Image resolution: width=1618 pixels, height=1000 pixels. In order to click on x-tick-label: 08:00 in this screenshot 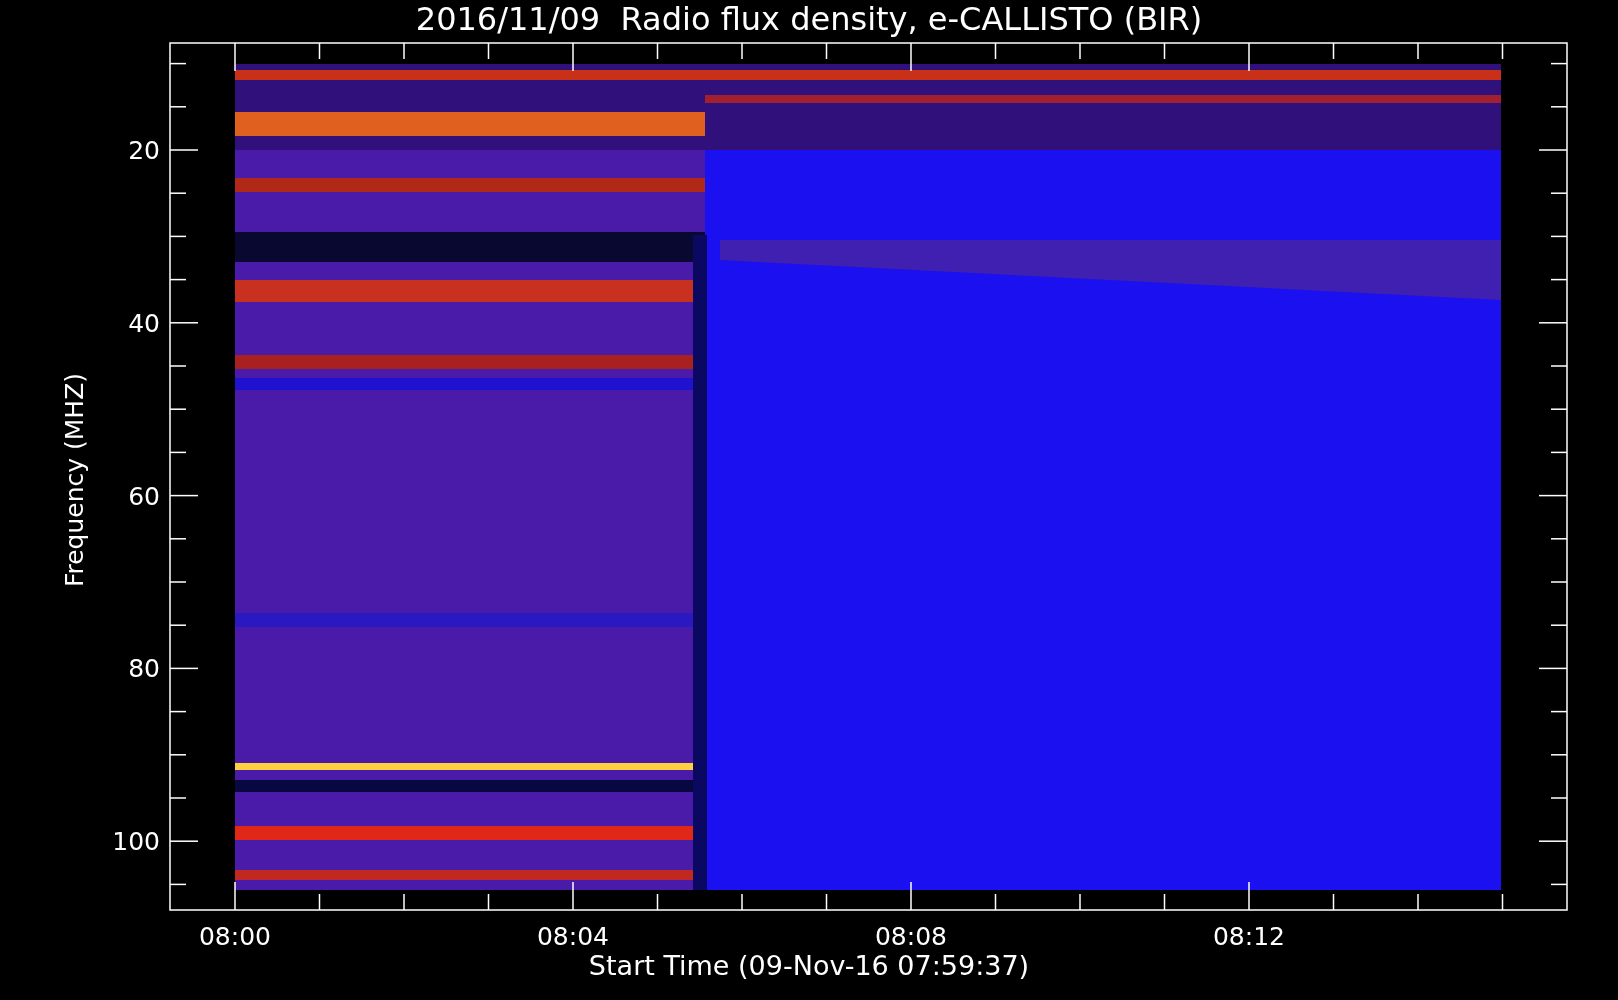, I will do `click(235, 936)`.